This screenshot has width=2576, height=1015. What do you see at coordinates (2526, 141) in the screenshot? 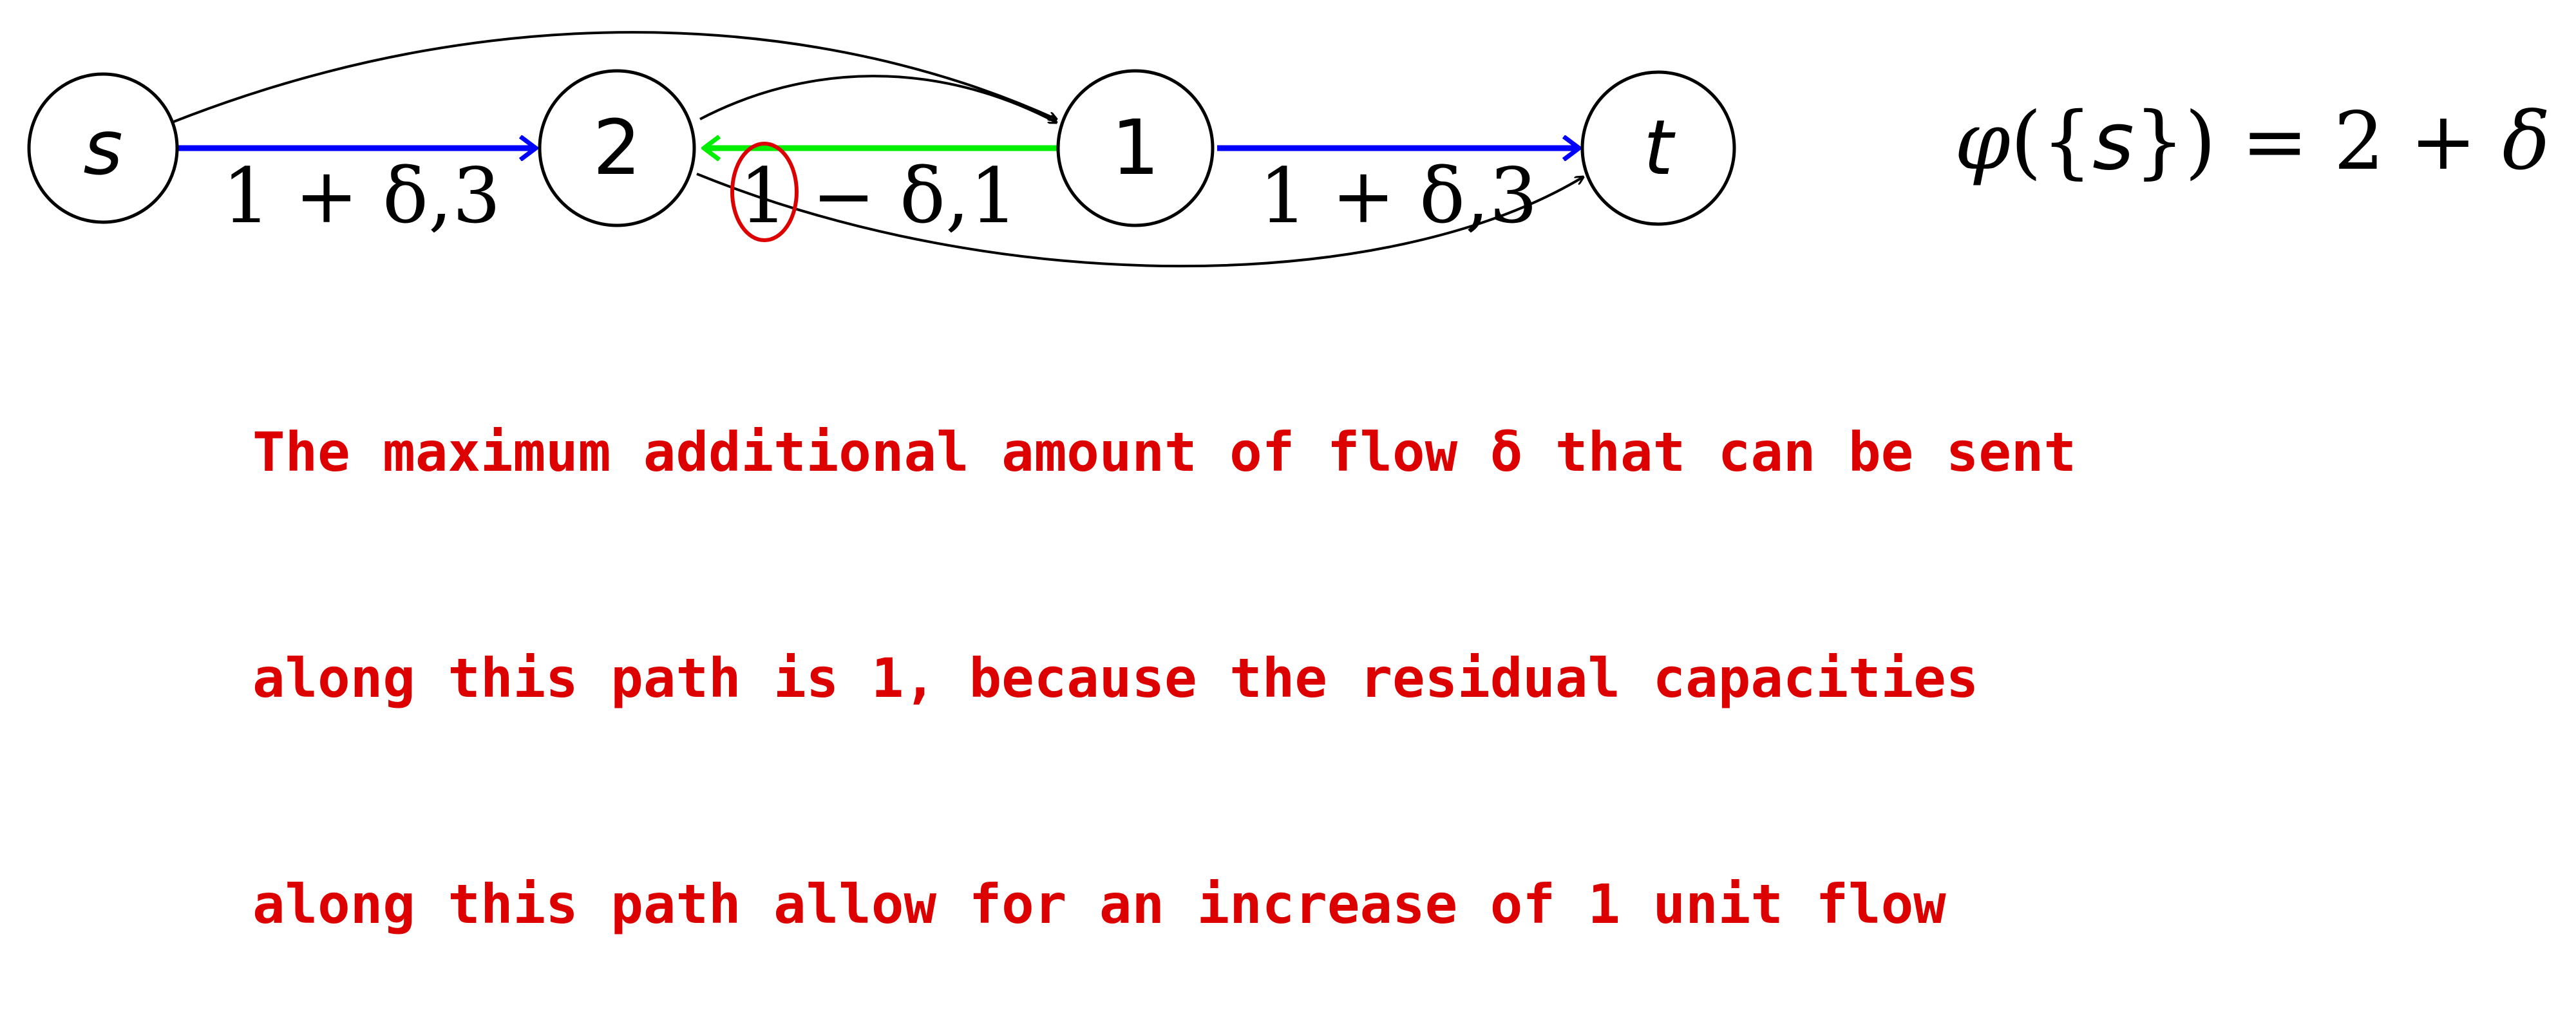
I see `formula-delta: δ` at bounding box center [2526, 141].